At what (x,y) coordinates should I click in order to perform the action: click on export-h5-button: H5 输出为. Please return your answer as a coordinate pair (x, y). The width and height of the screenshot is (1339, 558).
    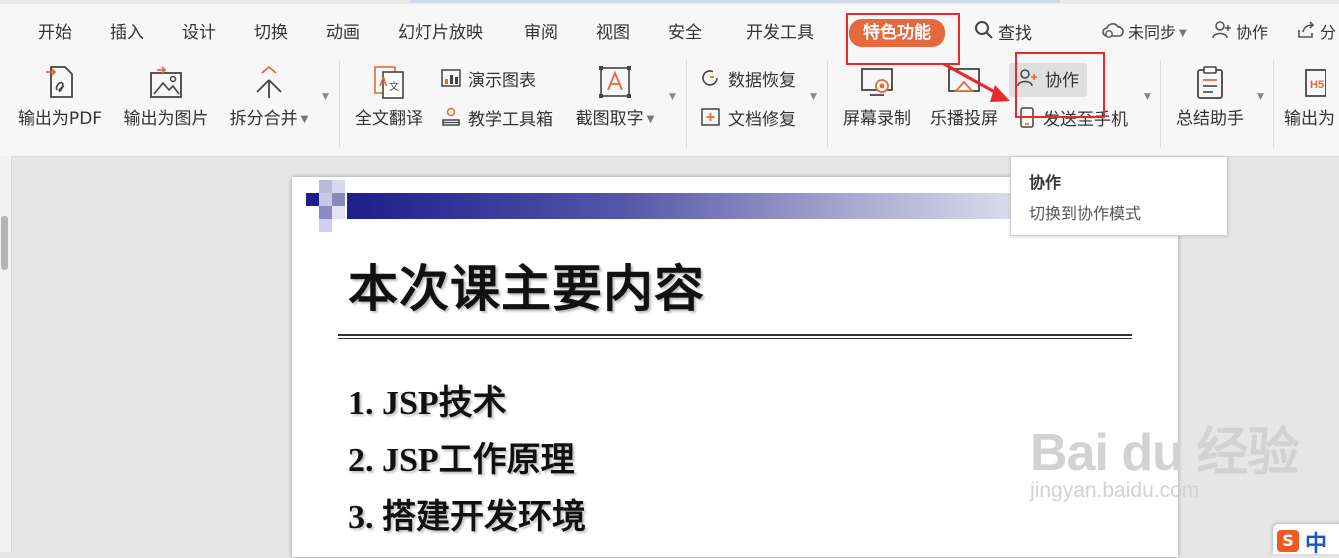
    Looking at the image, I should click on (1311, 95).